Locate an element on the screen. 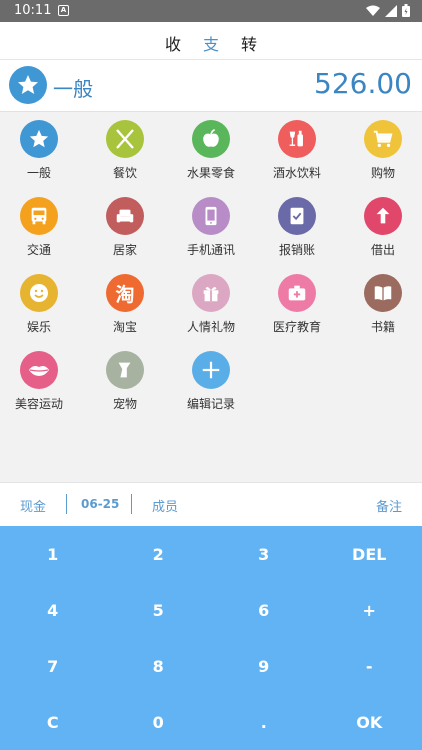  key-1: 1 is located at coordinates (53, 554).